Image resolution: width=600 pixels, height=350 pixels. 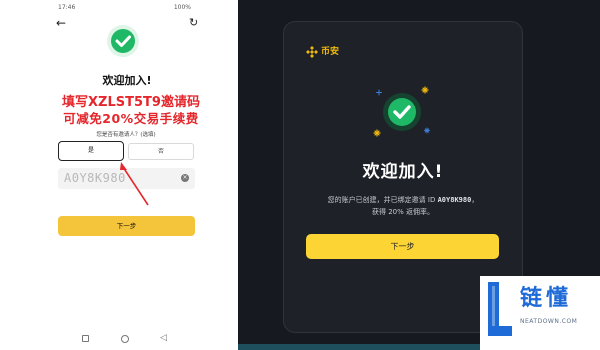 I want to click on binance-logo-icon, so click(x=312, y=52).